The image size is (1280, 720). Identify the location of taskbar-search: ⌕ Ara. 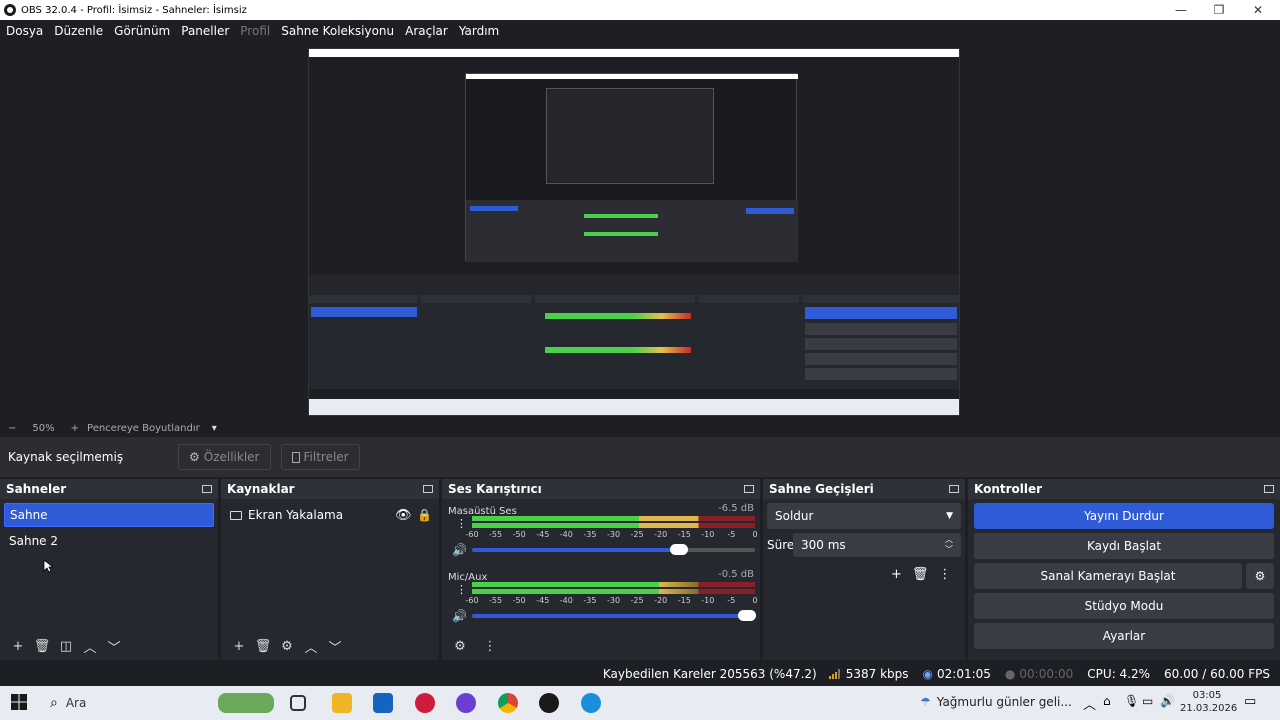
(68, 703).